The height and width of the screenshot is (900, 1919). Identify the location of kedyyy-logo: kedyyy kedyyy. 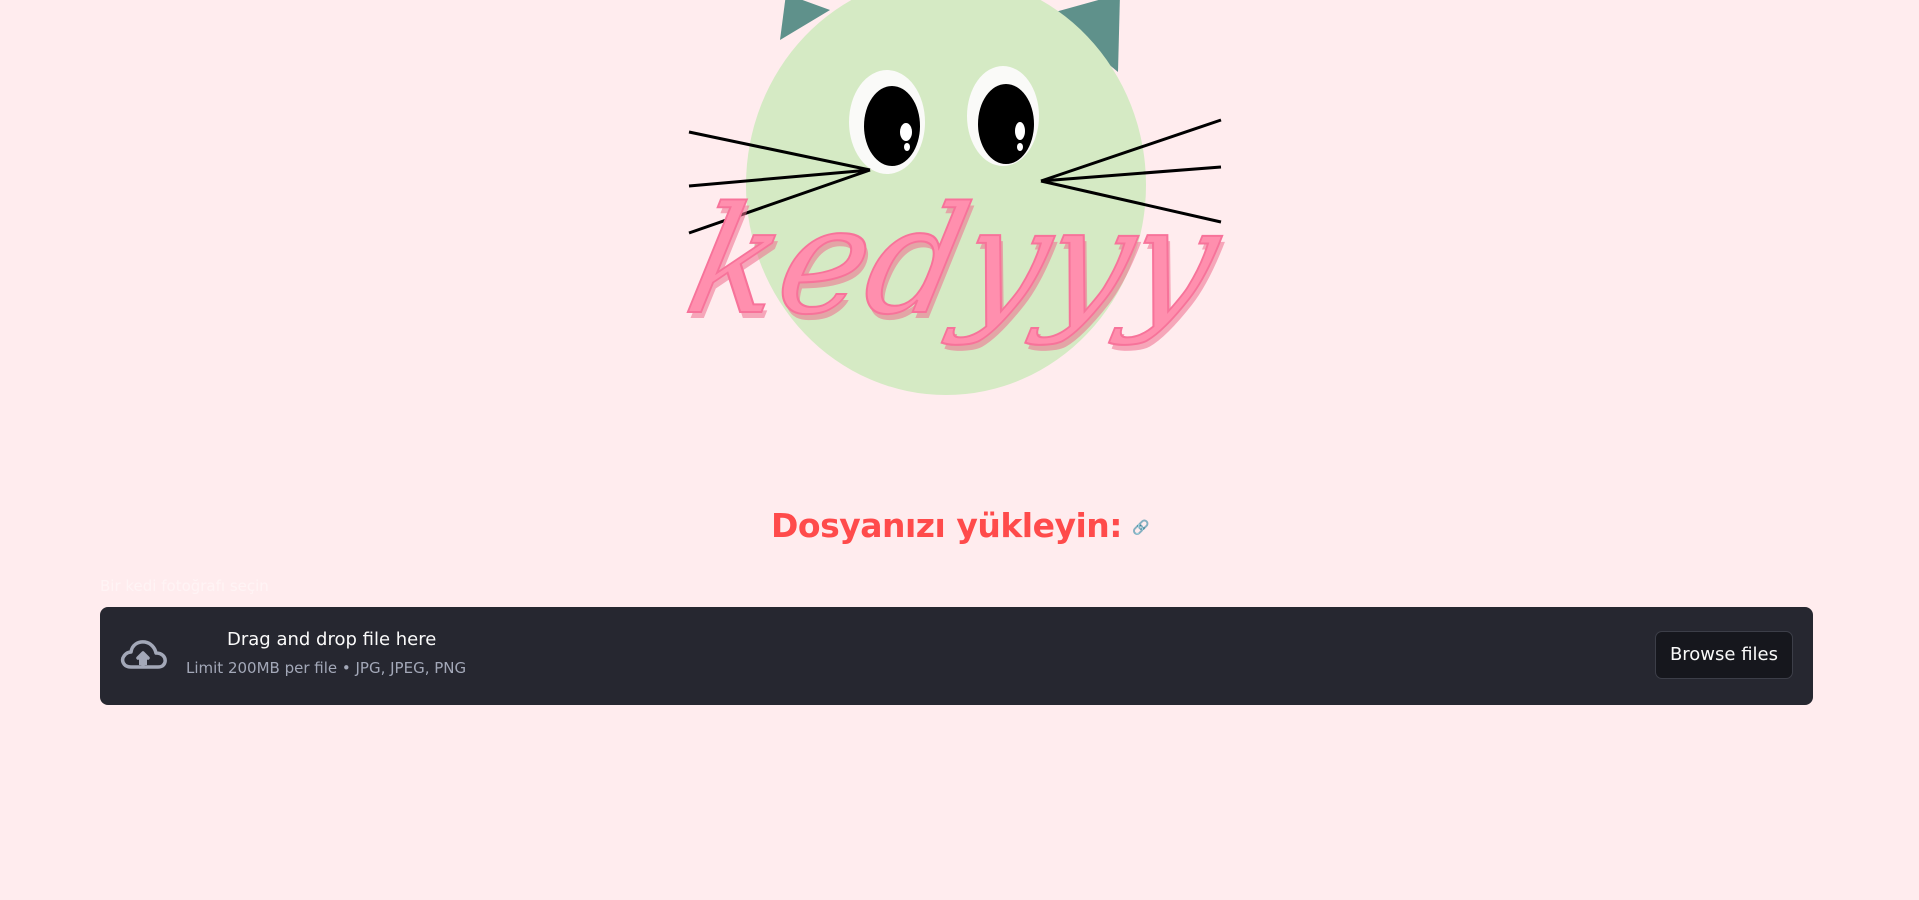
(959, 197).